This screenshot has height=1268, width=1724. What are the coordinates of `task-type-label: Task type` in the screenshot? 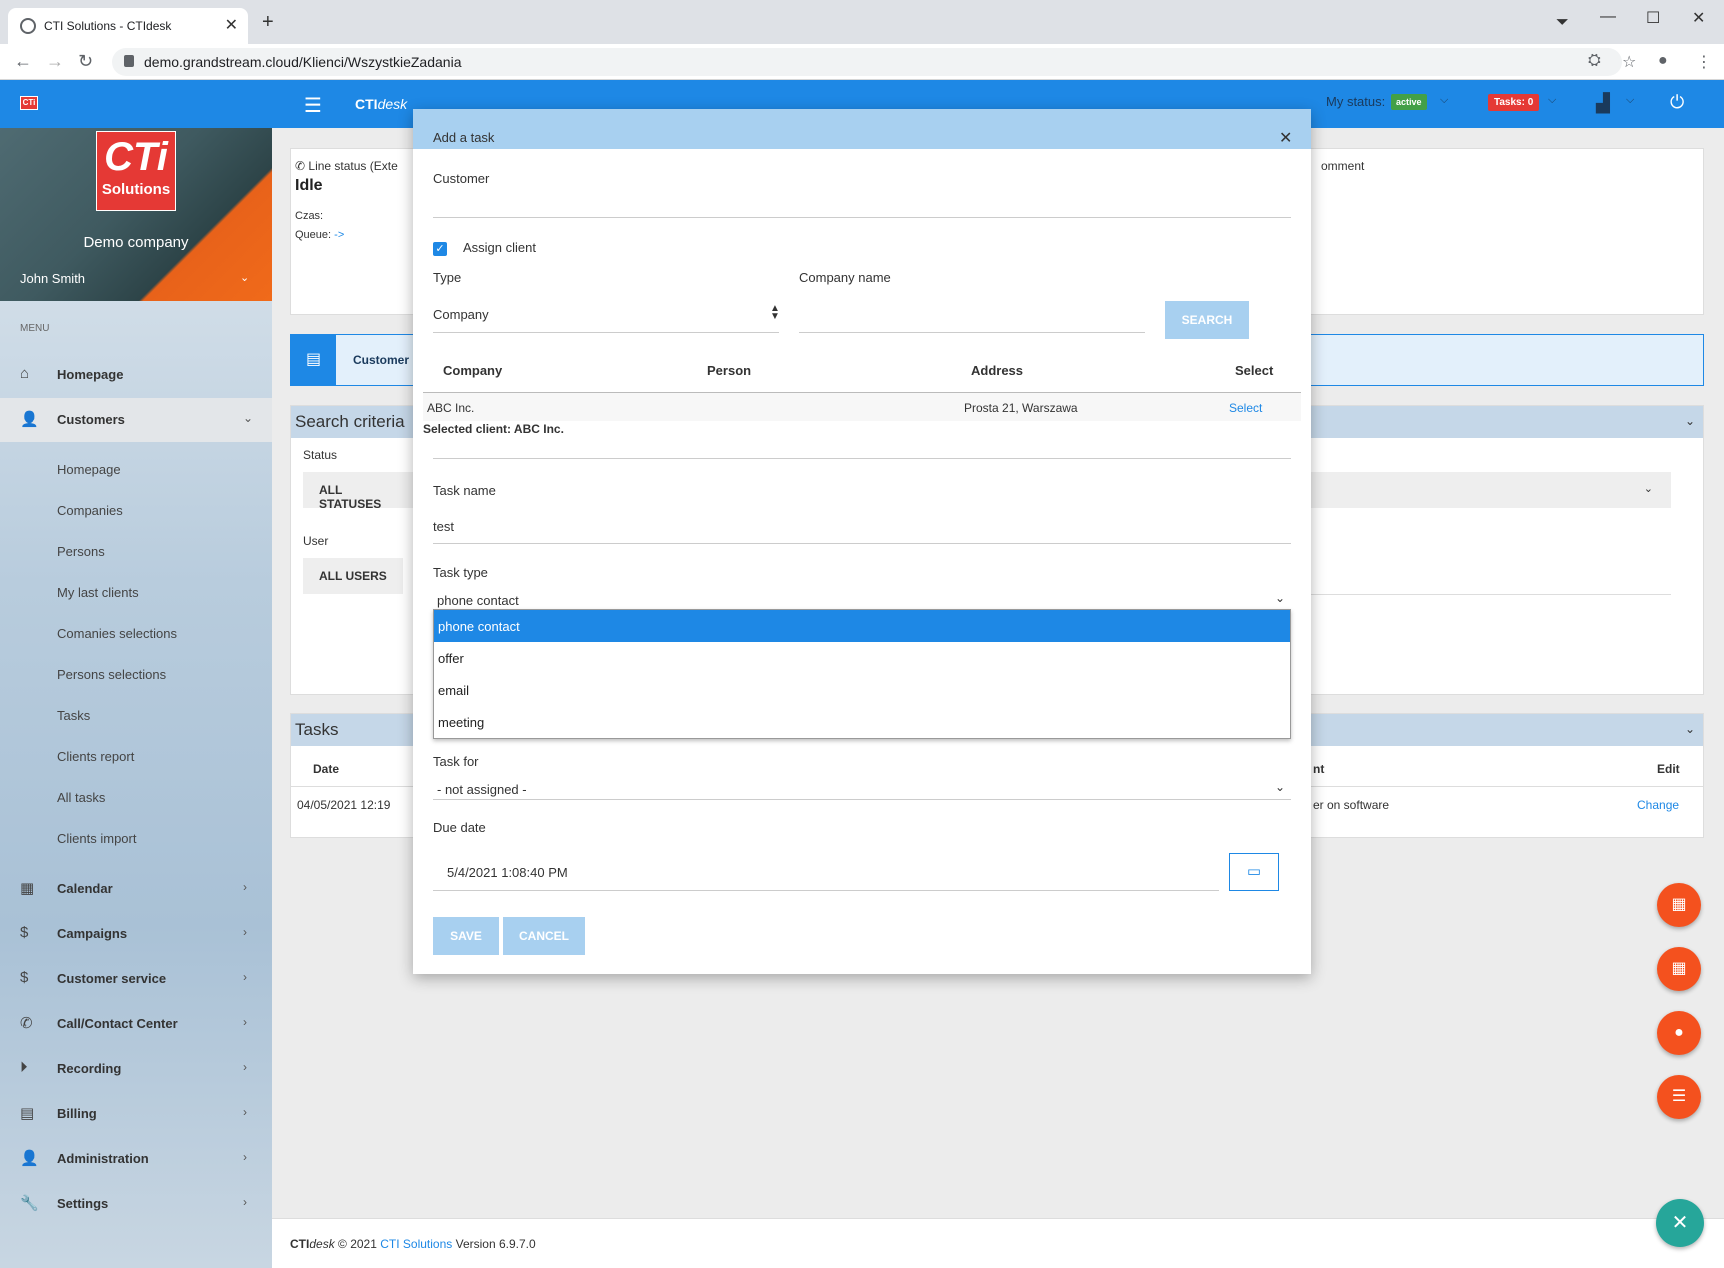 It's located at (460, 572).